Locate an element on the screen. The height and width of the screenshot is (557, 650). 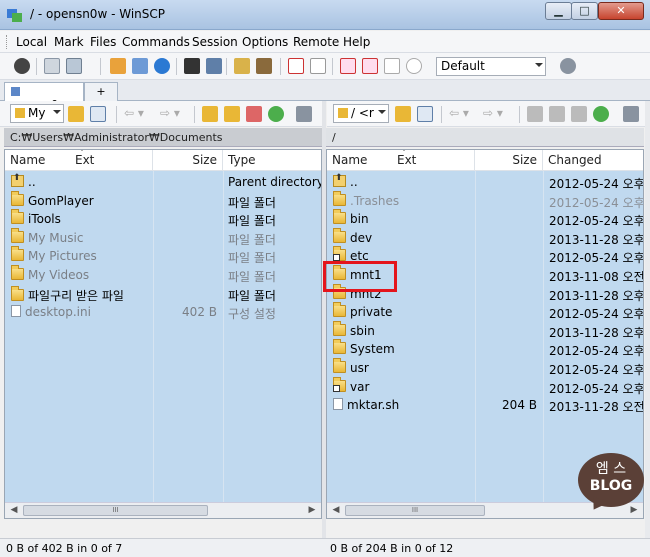
file-row: private 2012-05-24 오후 is located at coordinates (485, 312).